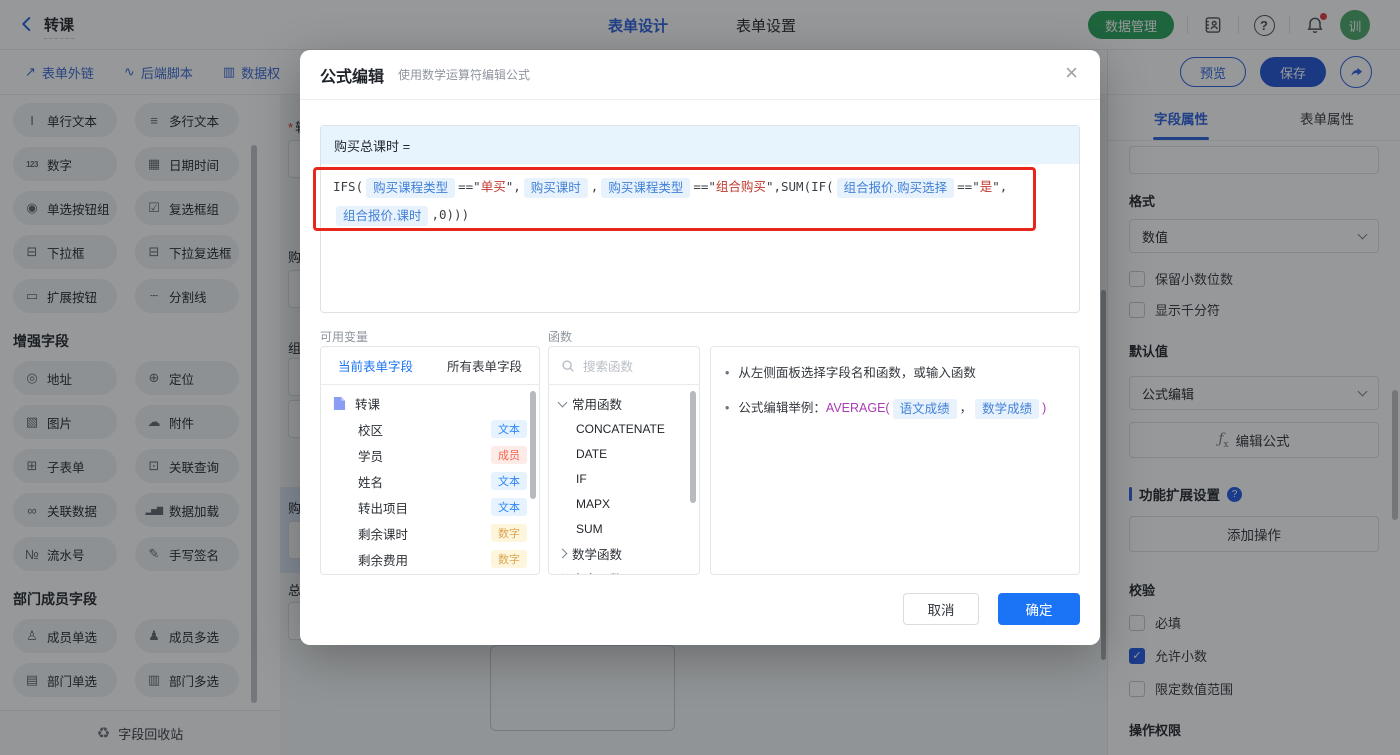 Image resolution: width=1400 pixels, height=755 pixels. I want to click on search-placeholder: 搜索函数, so click(608, 367).